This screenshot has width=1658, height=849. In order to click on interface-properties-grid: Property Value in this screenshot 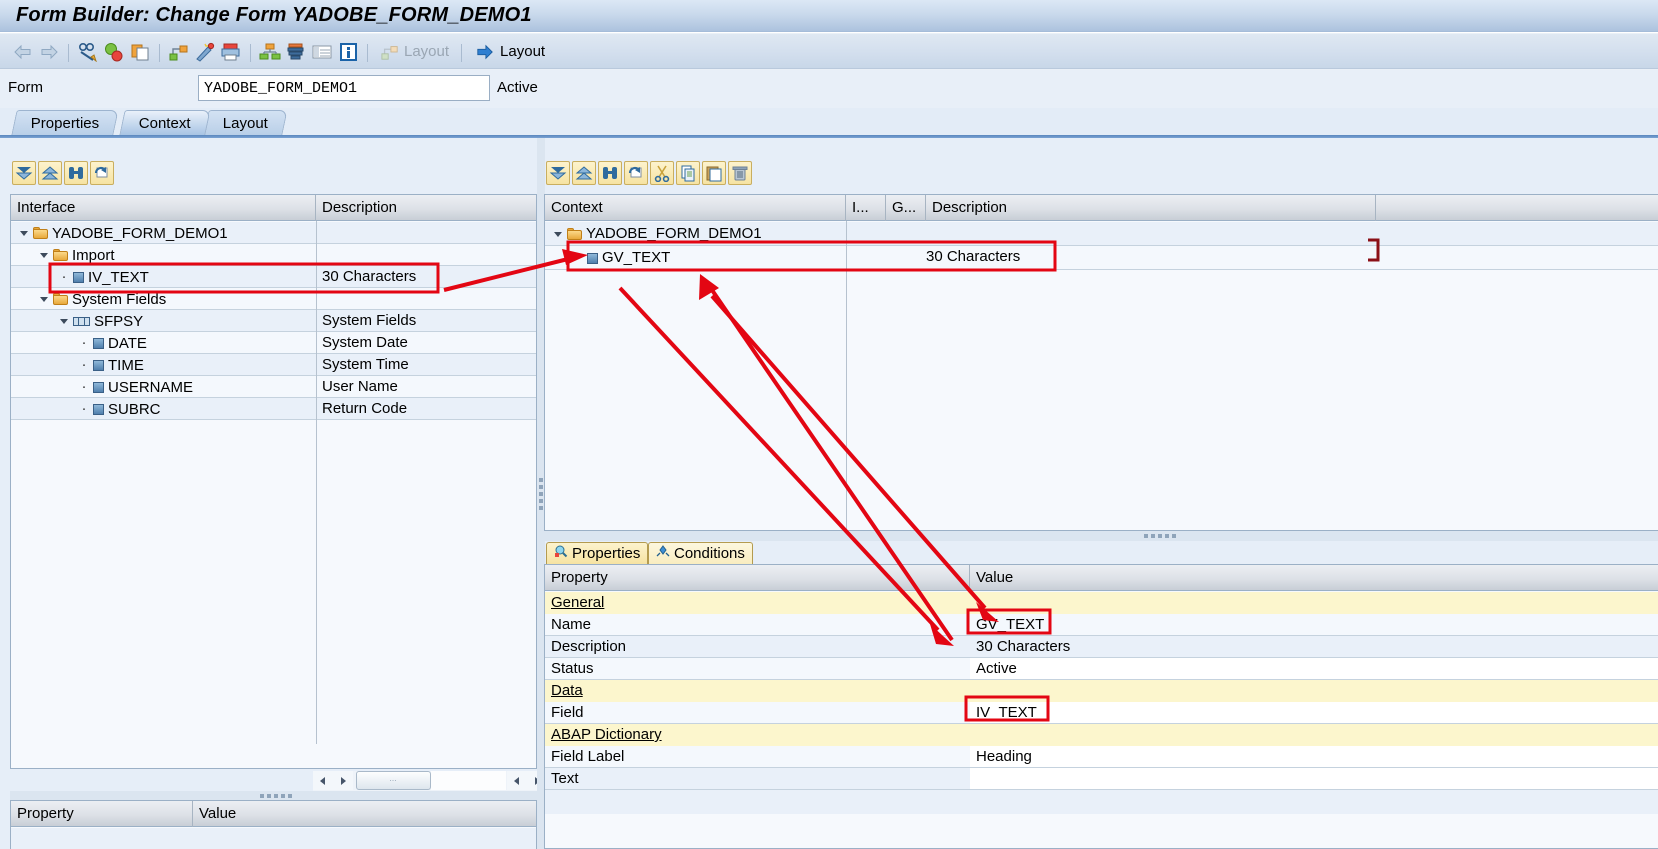, I will do `click(273, 824)`.